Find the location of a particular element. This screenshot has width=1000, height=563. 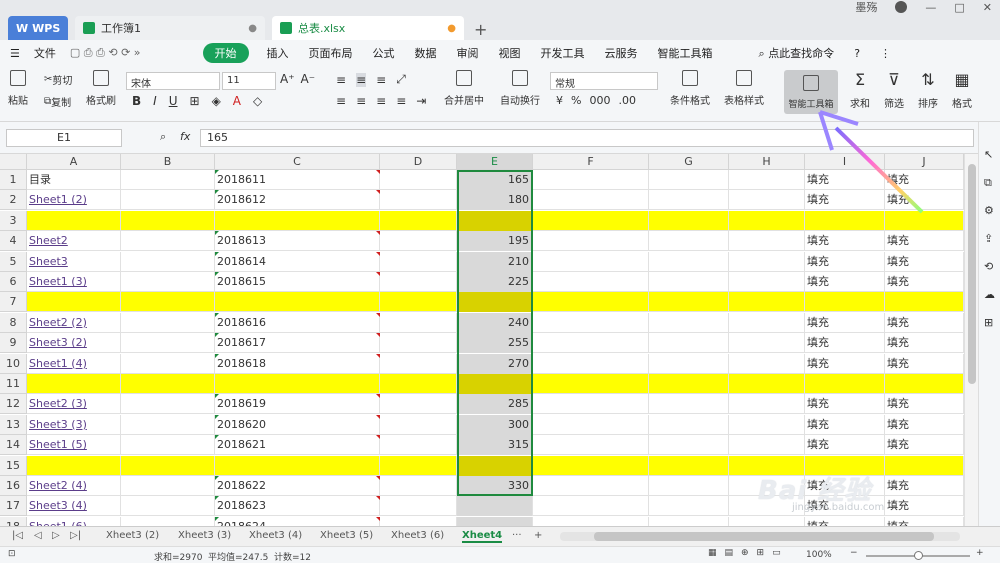

cell: 2018616 is located at coordinates (297, 322).